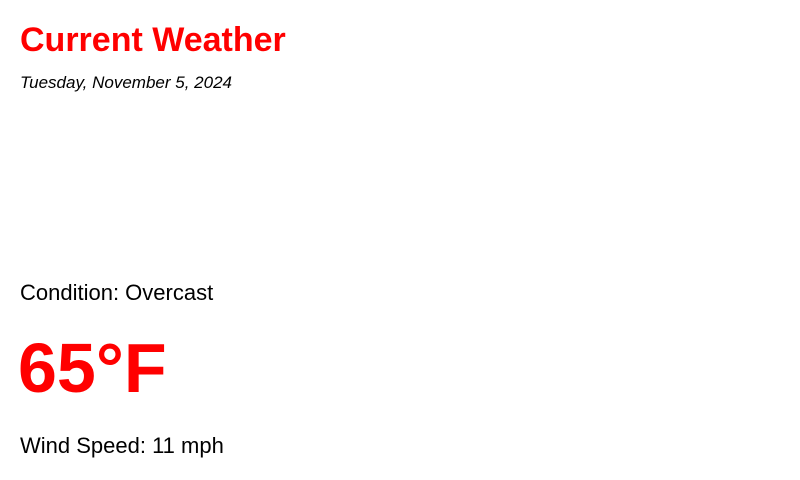 This screenshot has height=480, width=800. I want to click on temperature-reading: 65°F, so click(92, 368).